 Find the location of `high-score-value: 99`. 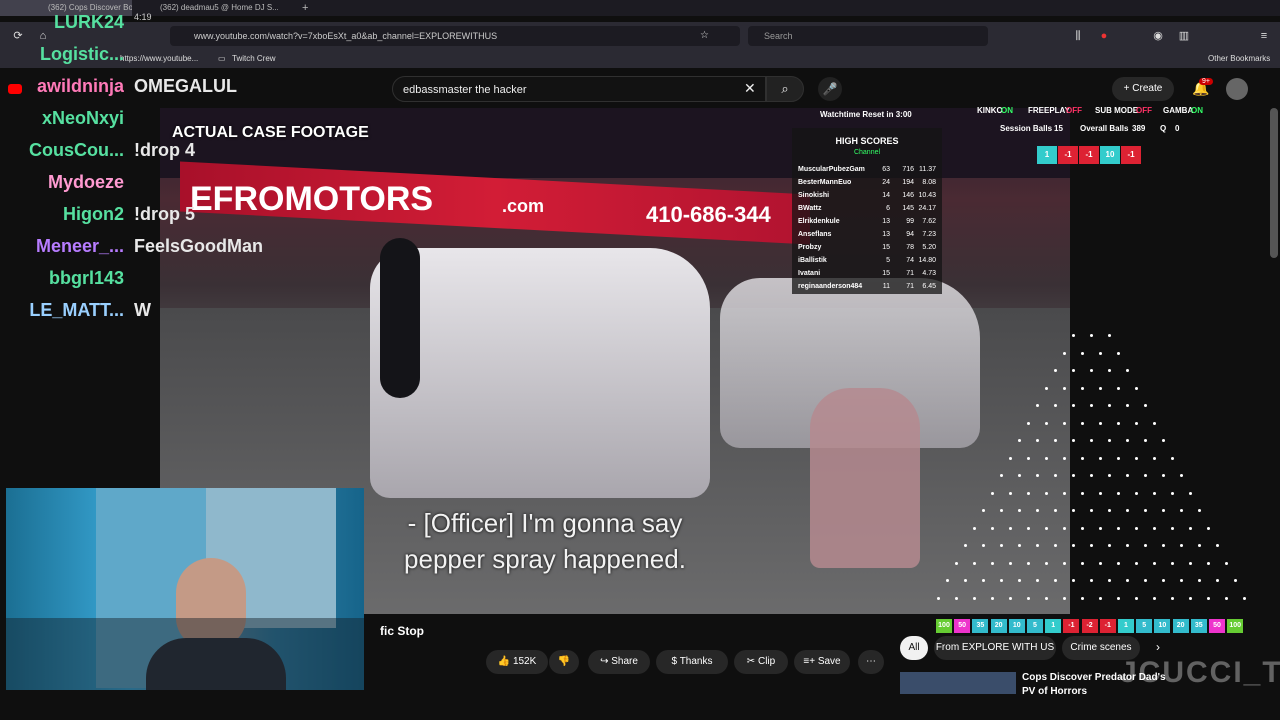

high-score-value: 99 is located at coordinates (910, 221).